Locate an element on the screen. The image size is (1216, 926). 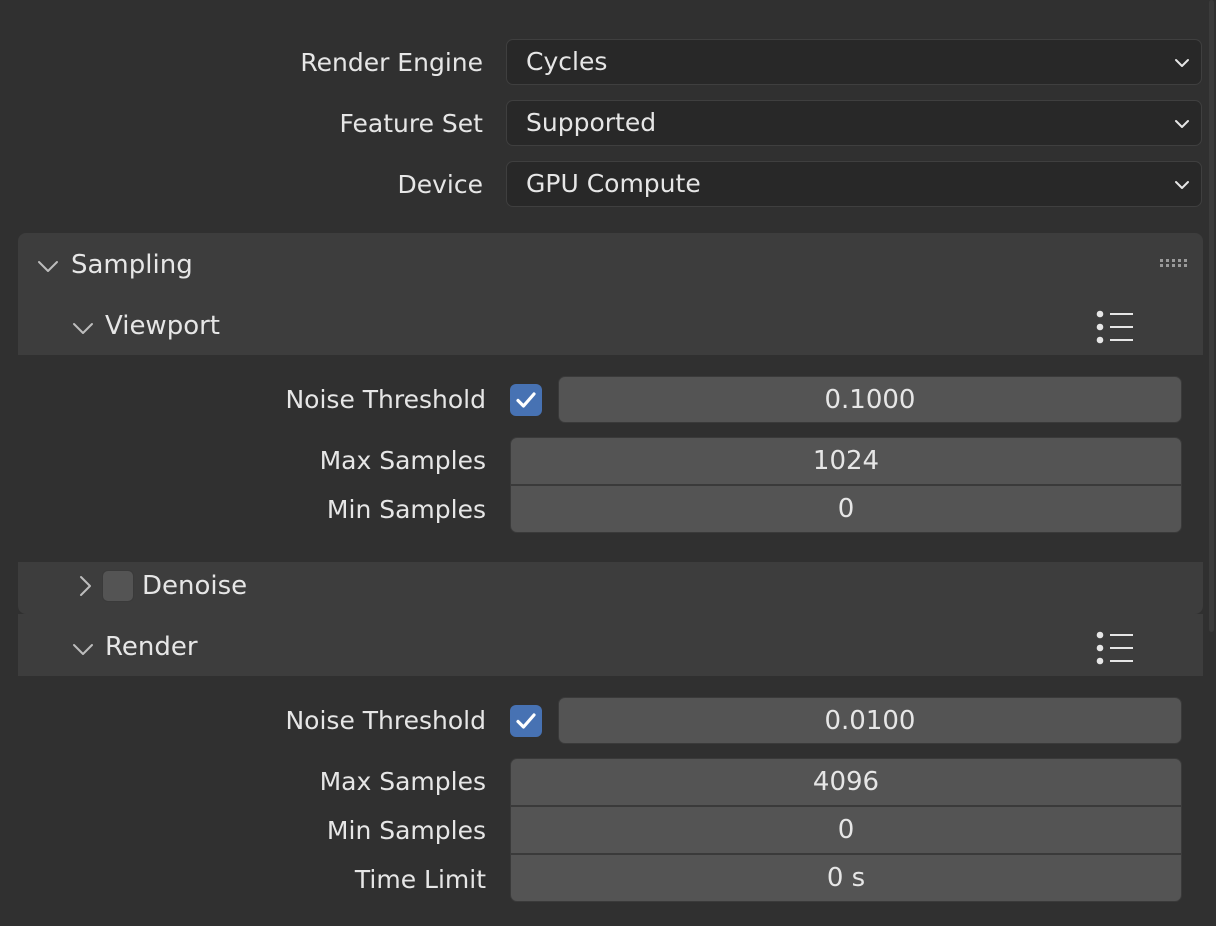
render-max-samples-field: 4096 is located at coordinates (846, 782).